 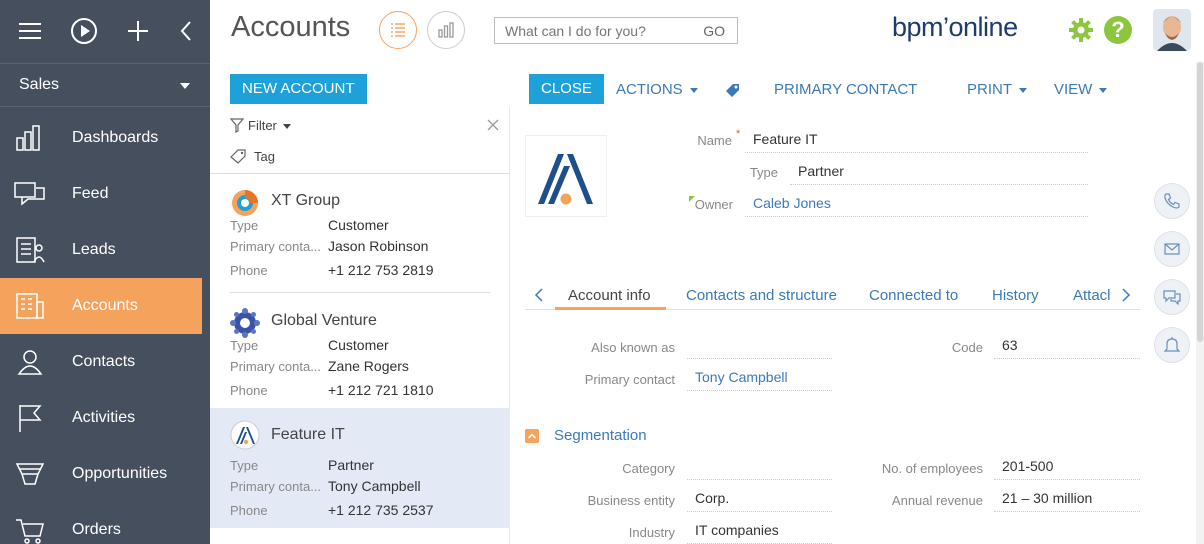 What do you see at coordinates (138, 31) in the screenshot?
I see `add-icon` at bounding box center [138, 31].